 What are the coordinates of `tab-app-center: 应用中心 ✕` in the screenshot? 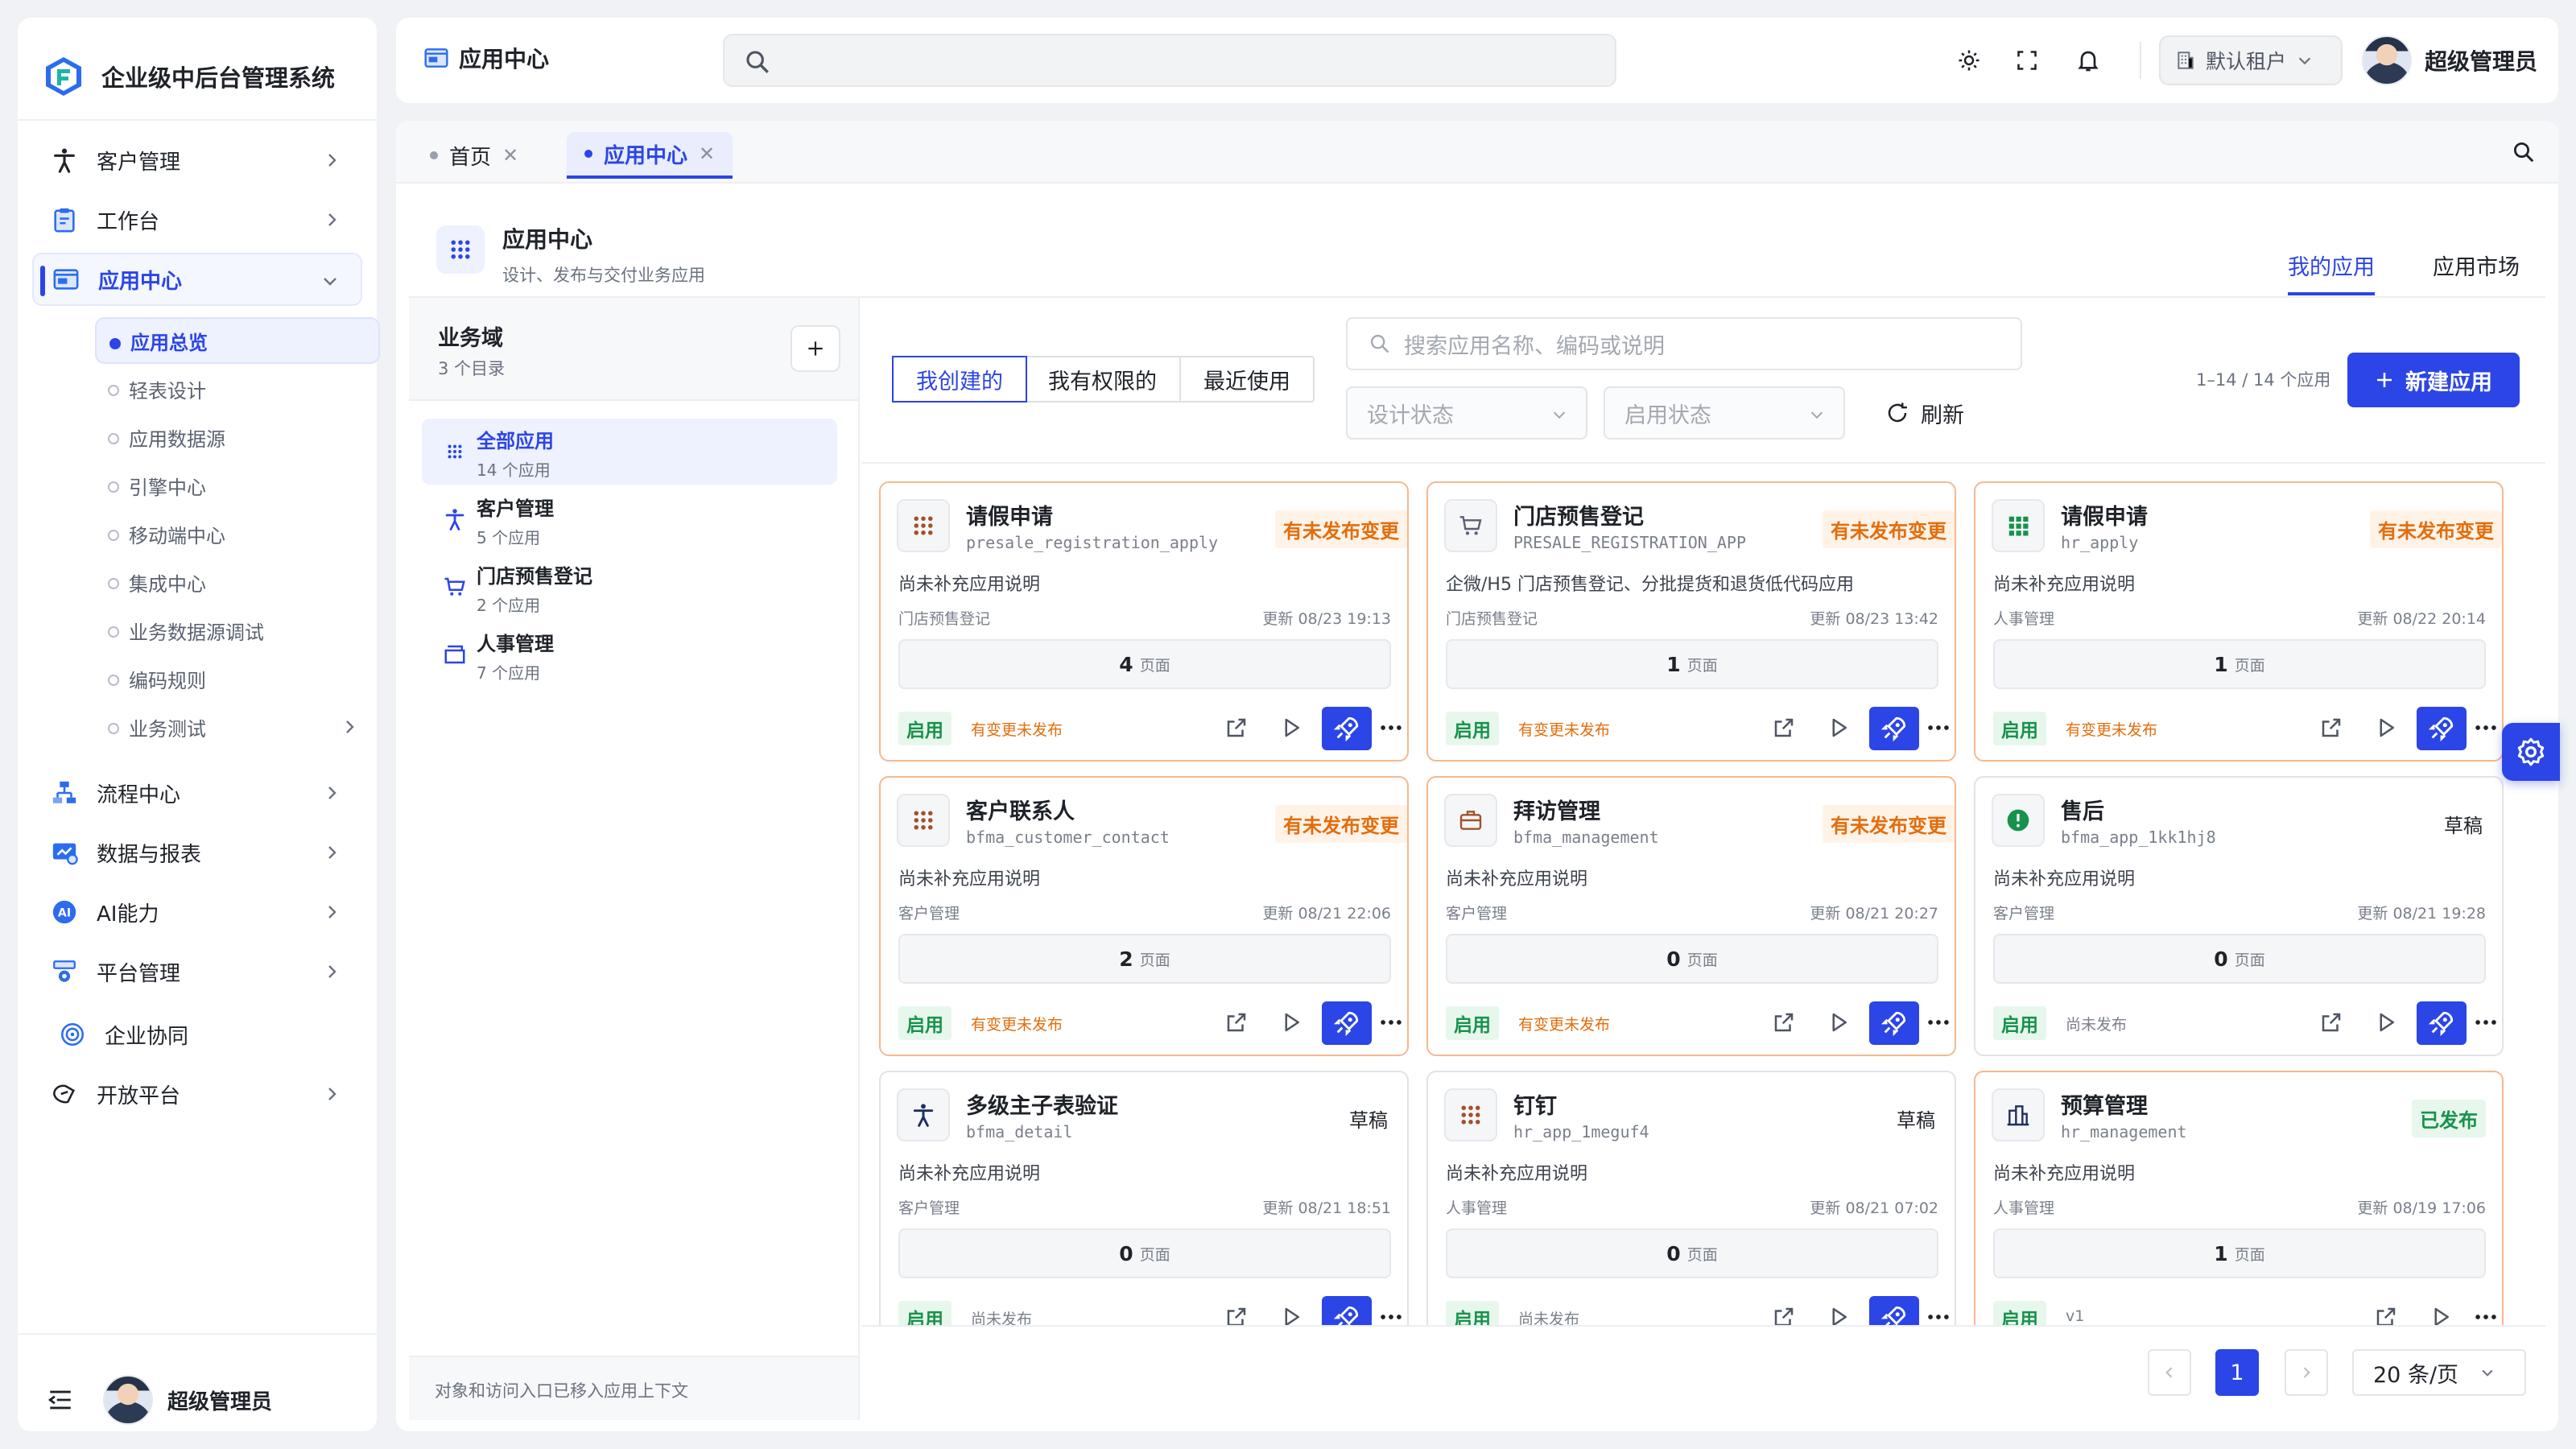 It's located at (650, 155).